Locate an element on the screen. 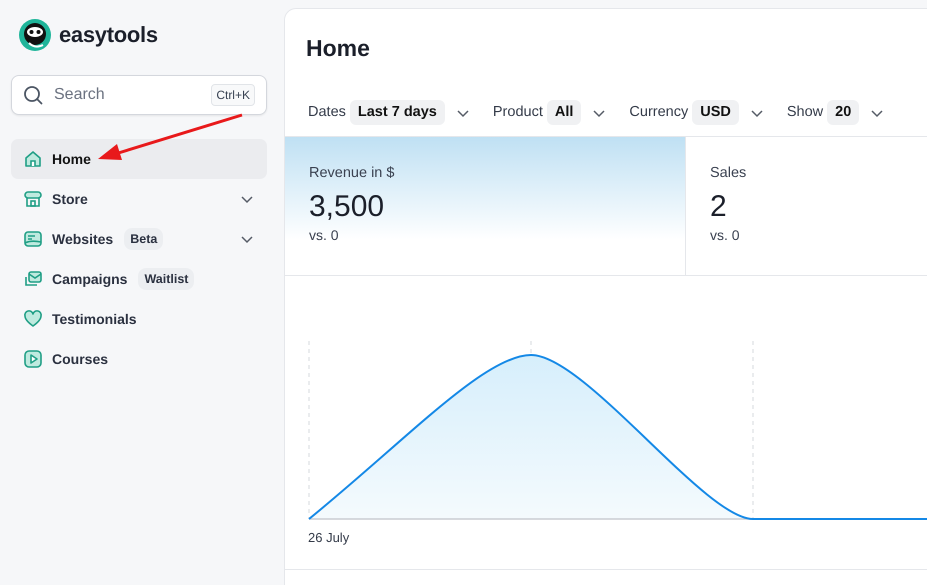 This screenshot has width=927, height=585. filter-label: Dates is located at coordinates (327, 112).